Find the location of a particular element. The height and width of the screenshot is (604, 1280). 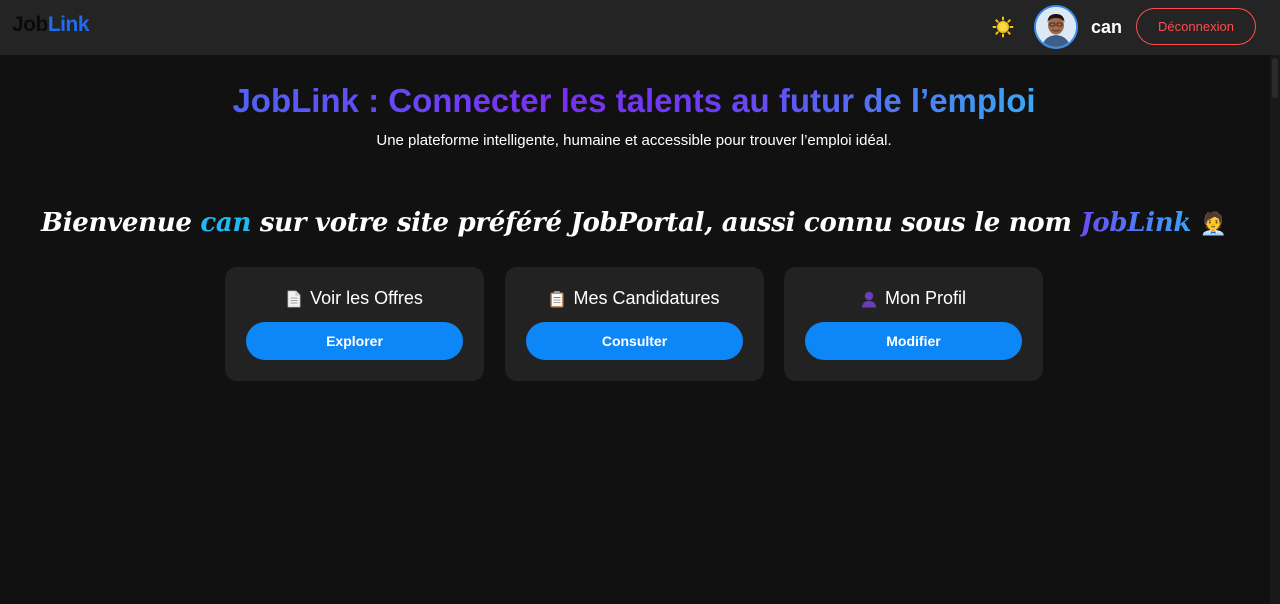

card-offers-title: Voir les Offres is located at coordinates (354, 298).